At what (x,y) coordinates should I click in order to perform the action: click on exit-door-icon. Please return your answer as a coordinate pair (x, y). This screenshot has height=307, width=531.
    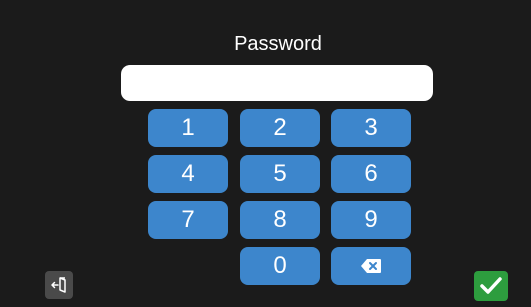
    Looking at the image, I should click on (59, 285).